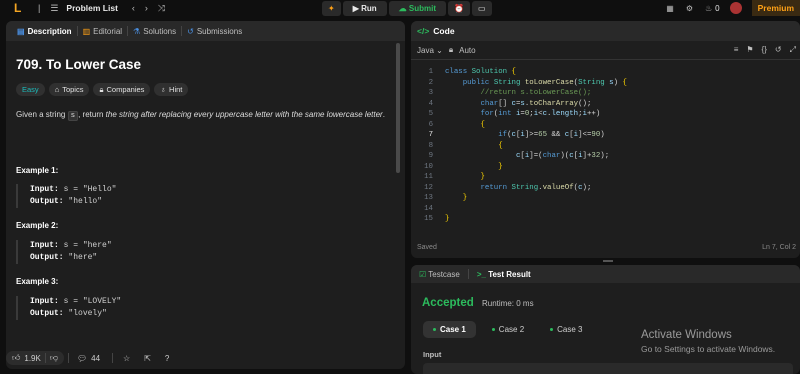 This screenshot has height=374, width=800. Describe the element at coordinates (430, 124) in the screenshot. I see `line-number: 6` at that location.